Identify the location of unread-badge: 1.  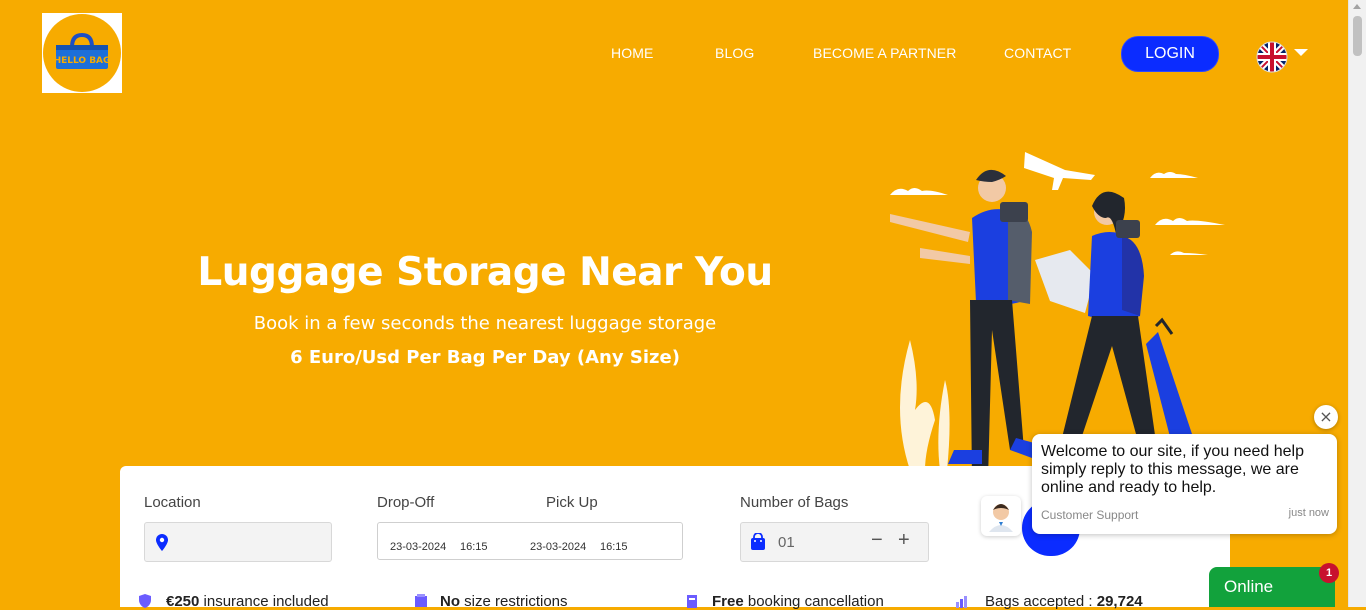
(1329, 573).